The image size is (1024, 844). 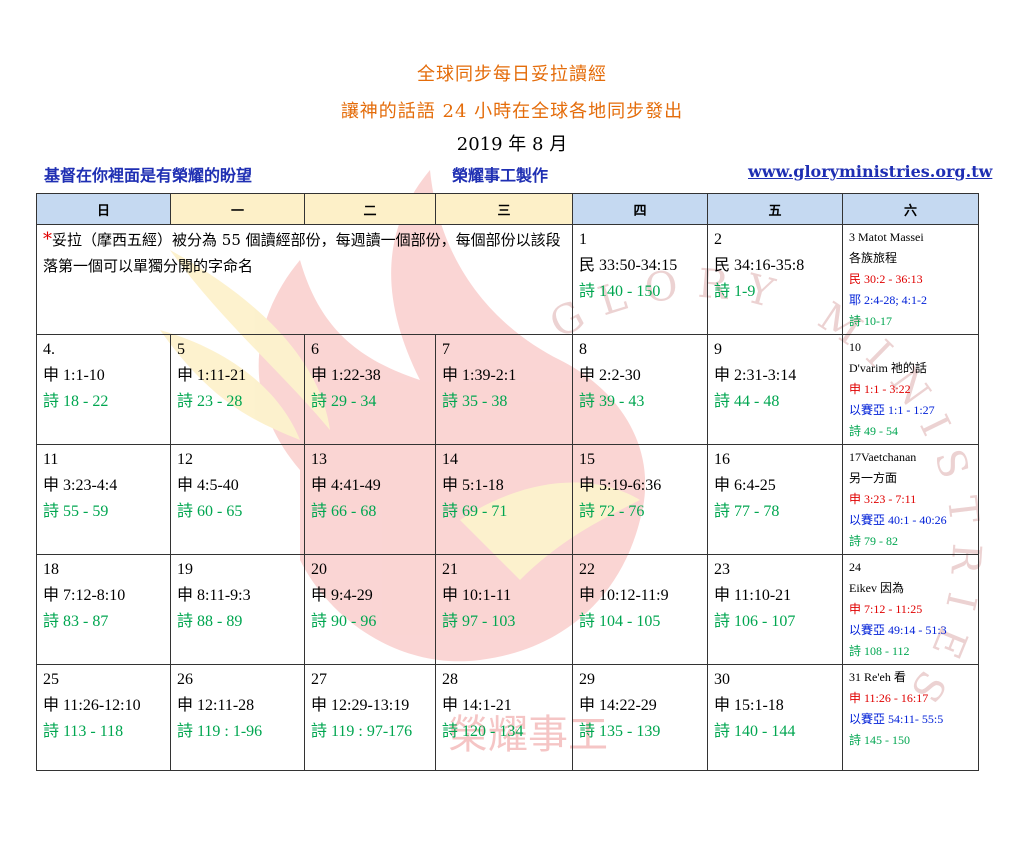 I want to click on weekday-mon: 一, so click(x=237, y=209).